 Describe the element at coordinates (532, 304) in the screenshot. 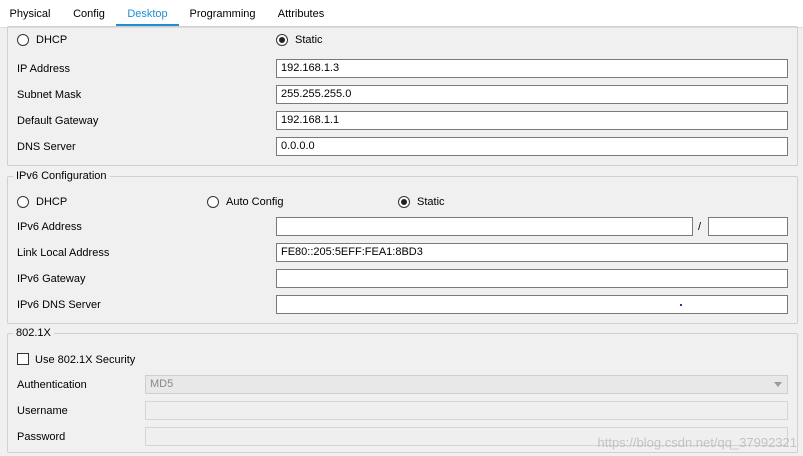

I see `ipv6-dns-server-input` at that location.